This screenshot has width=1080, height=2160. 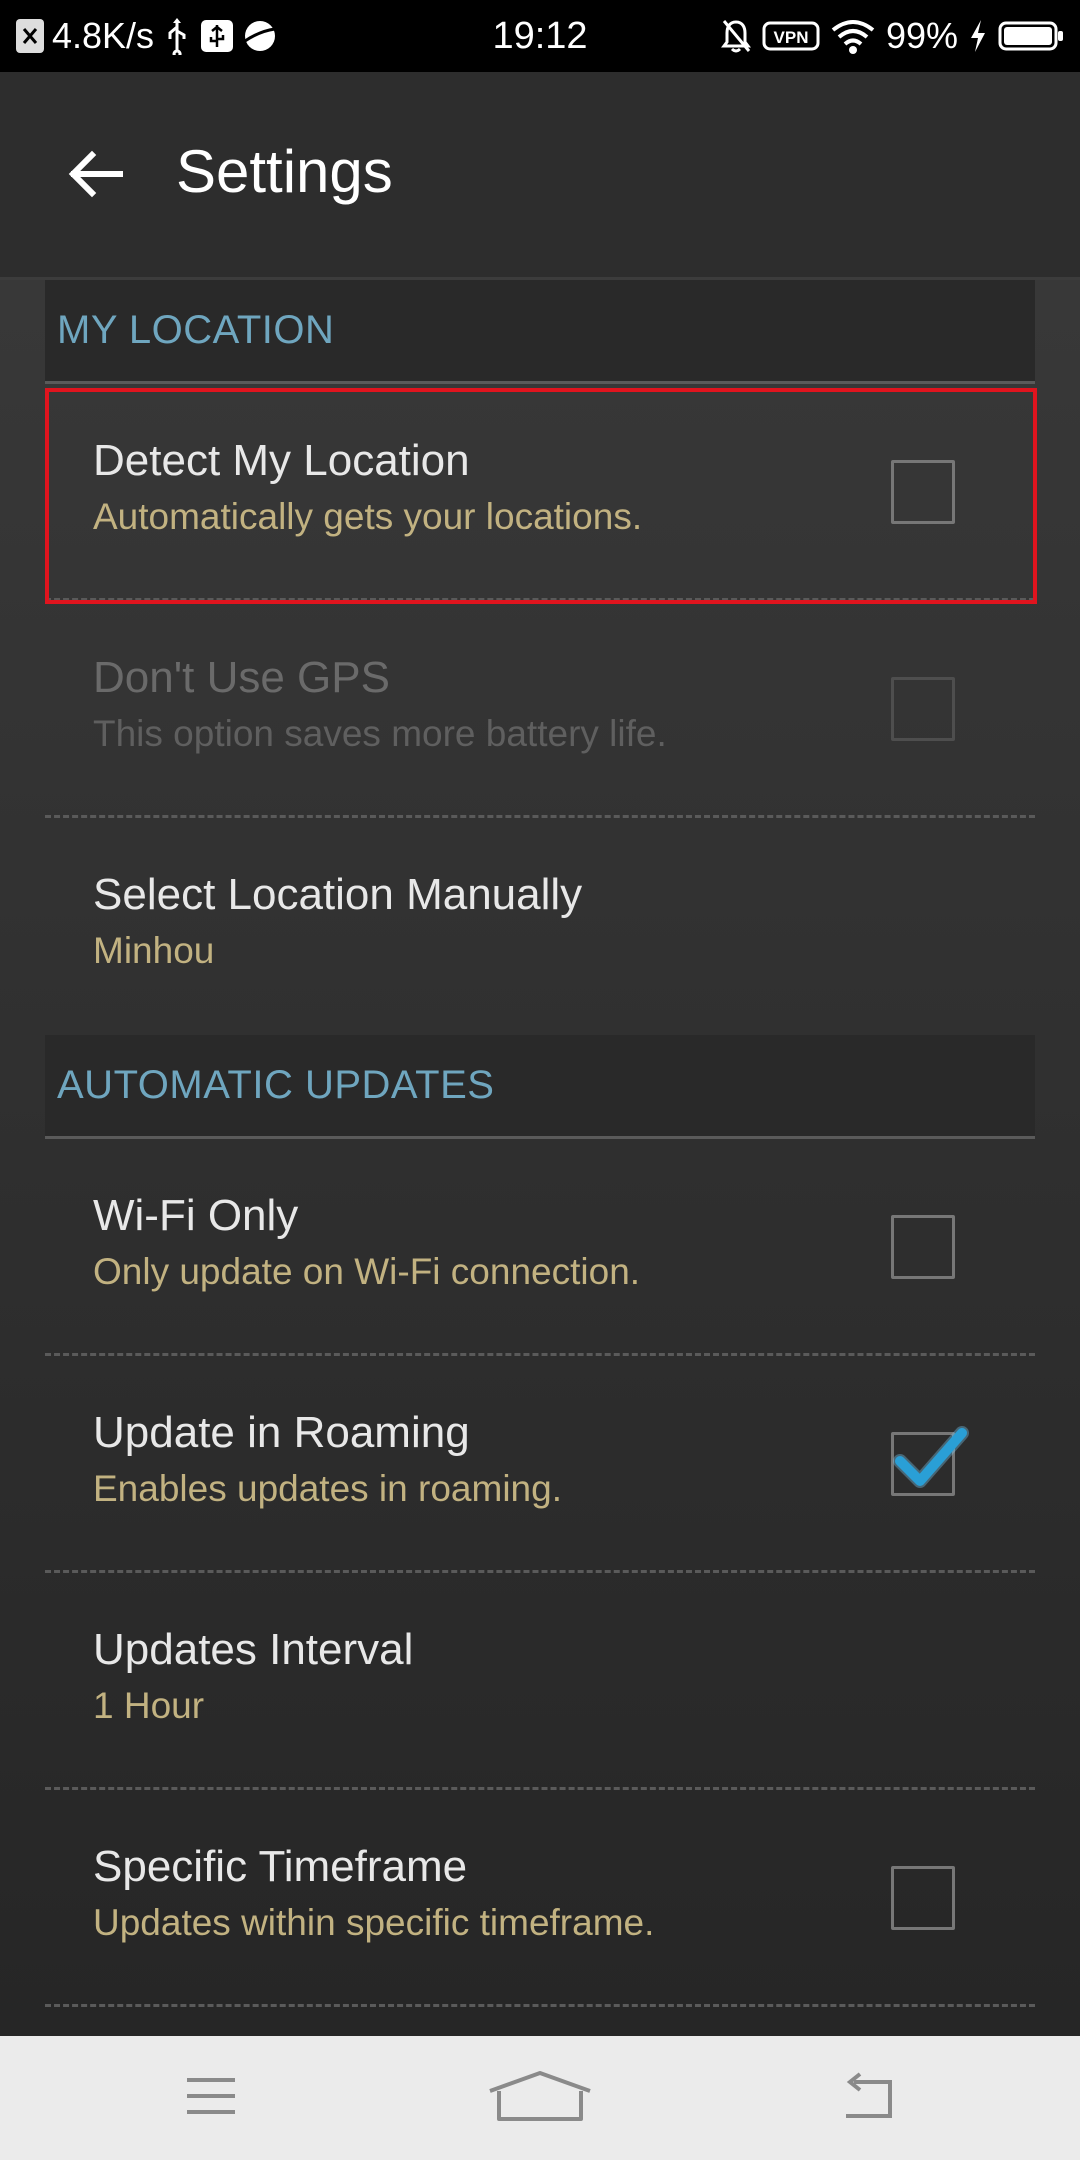 I want to click on bell-off-icon, so click(x=736, y=36).